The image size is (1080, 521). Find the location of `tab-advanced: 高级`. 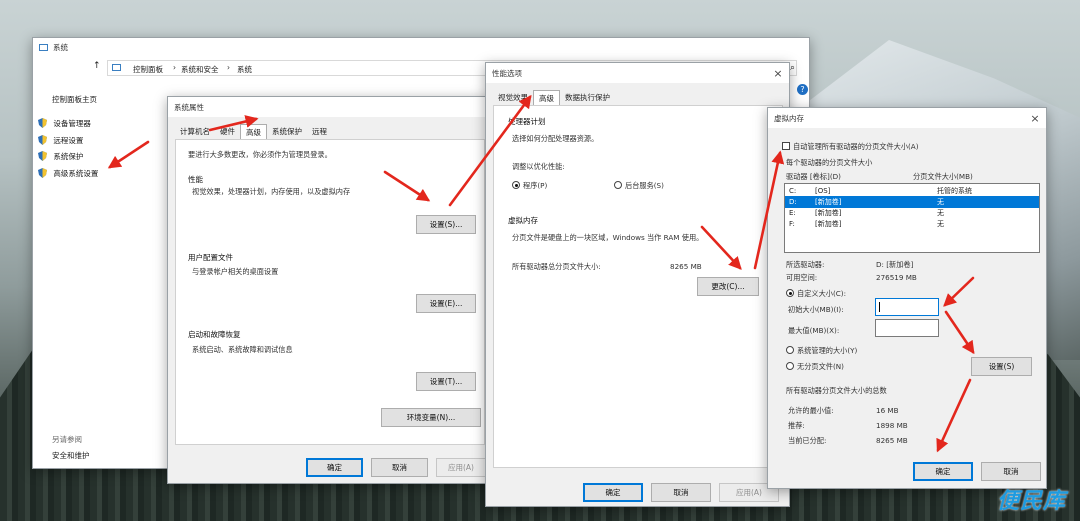

tab-advanced: 高级 is located at coordinates (253, 132).